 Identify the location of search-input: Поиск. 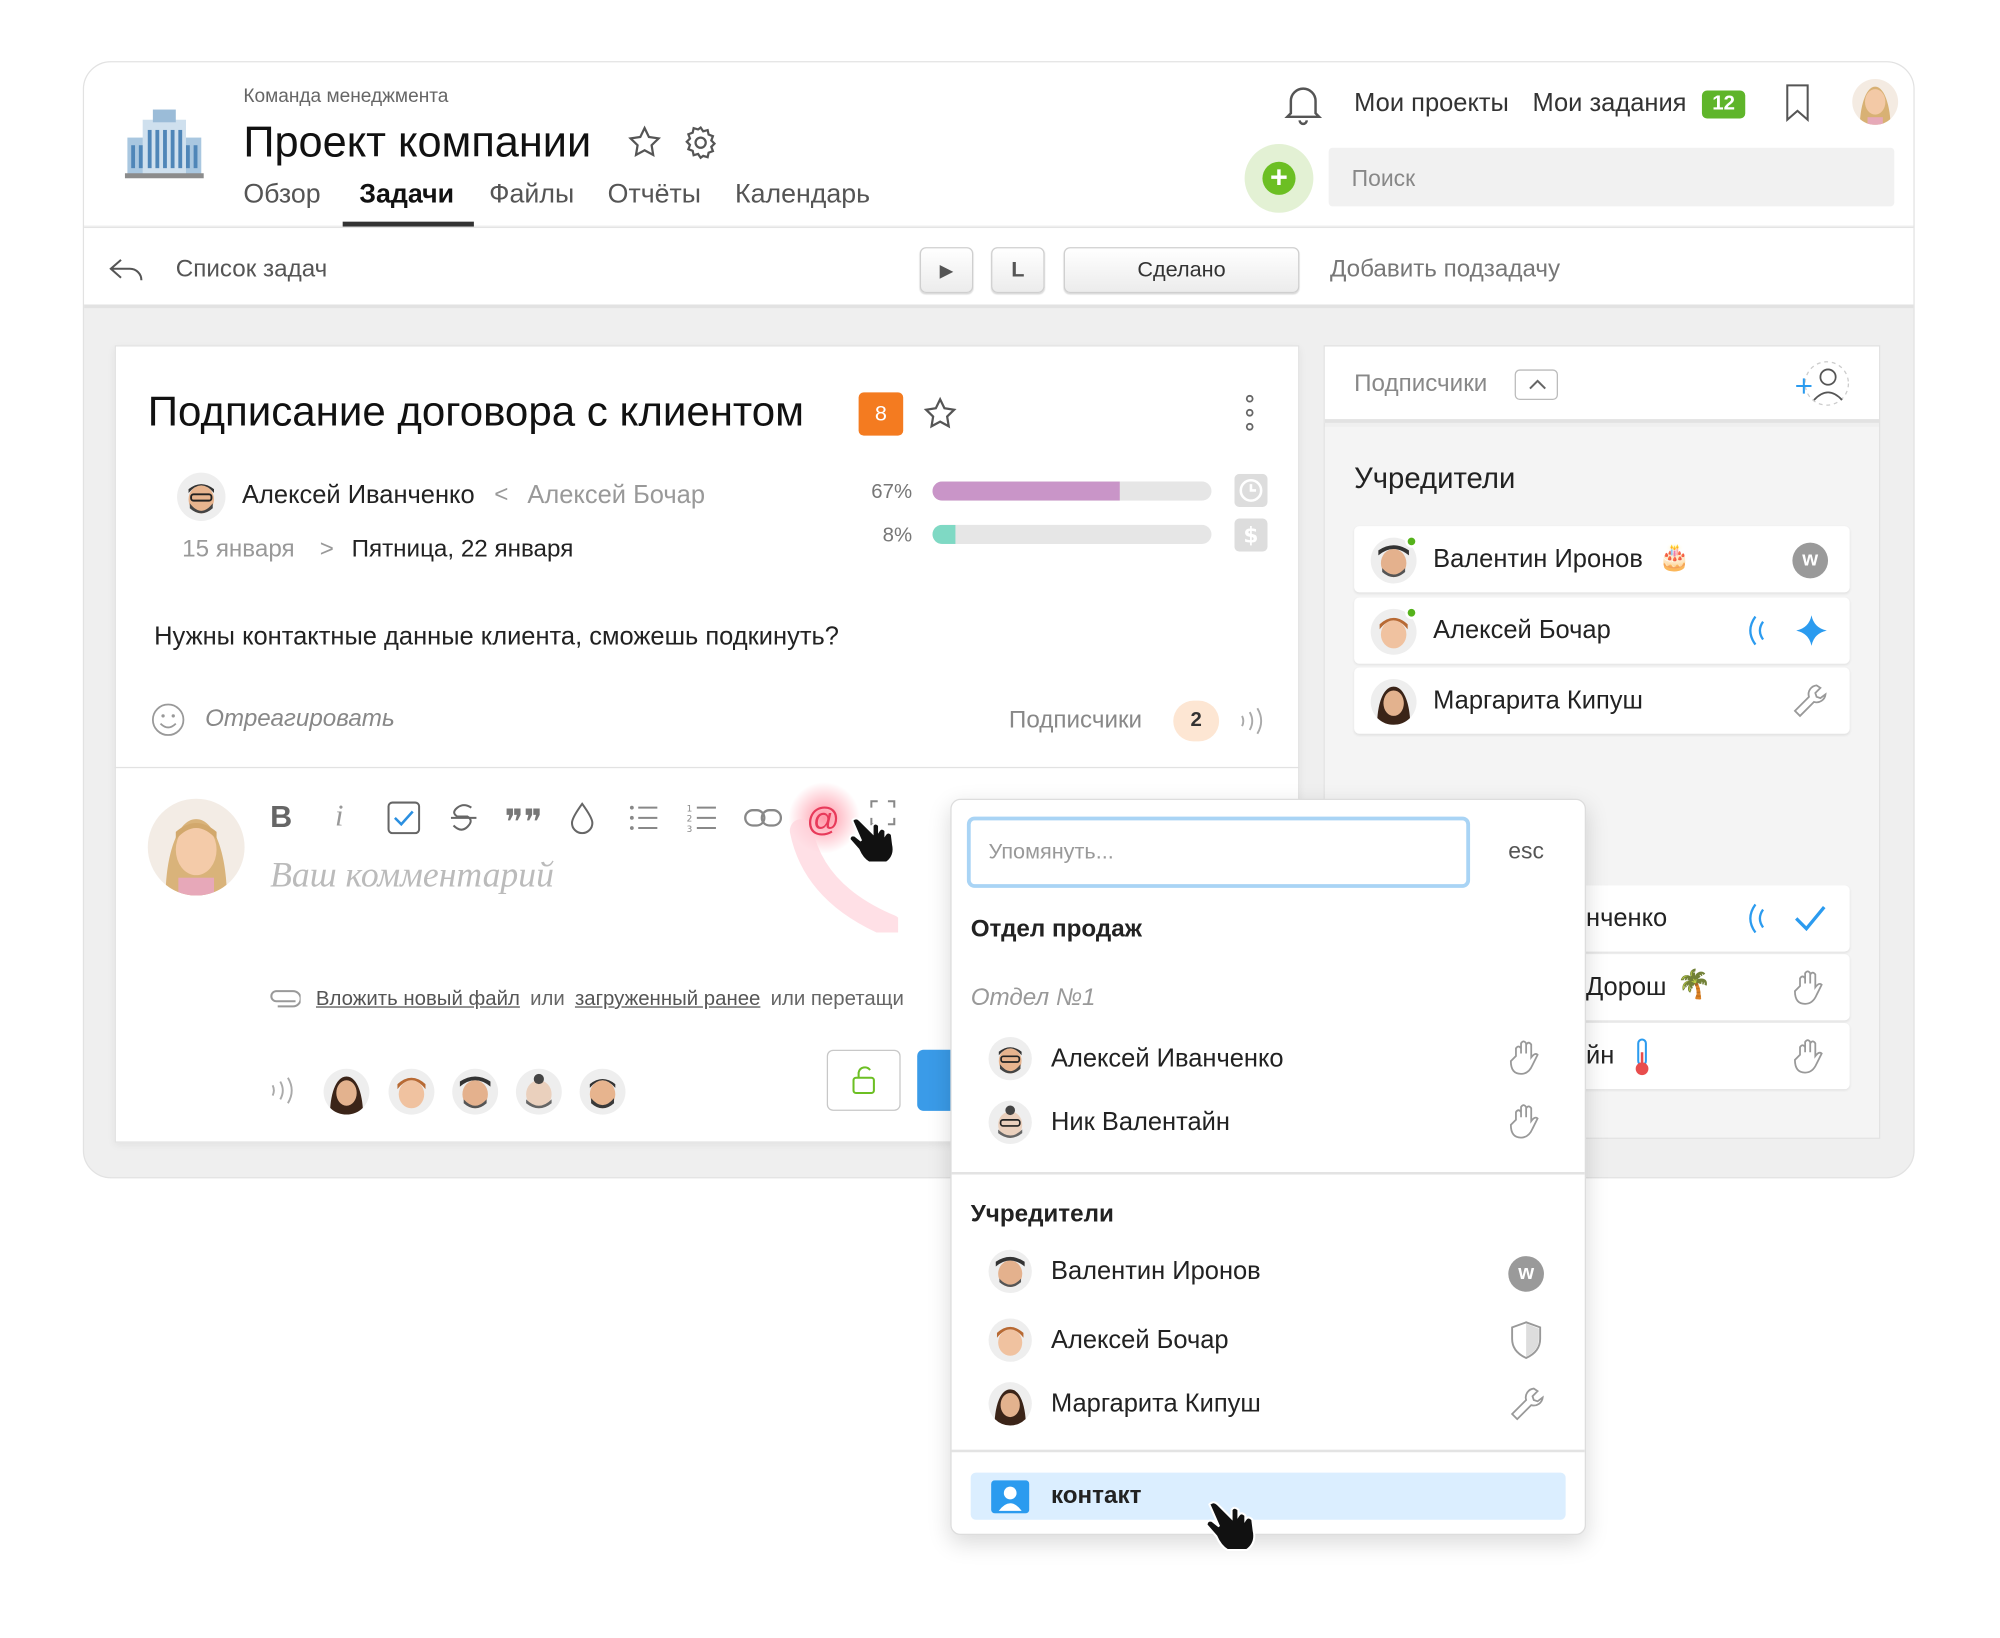
(1611, 177).